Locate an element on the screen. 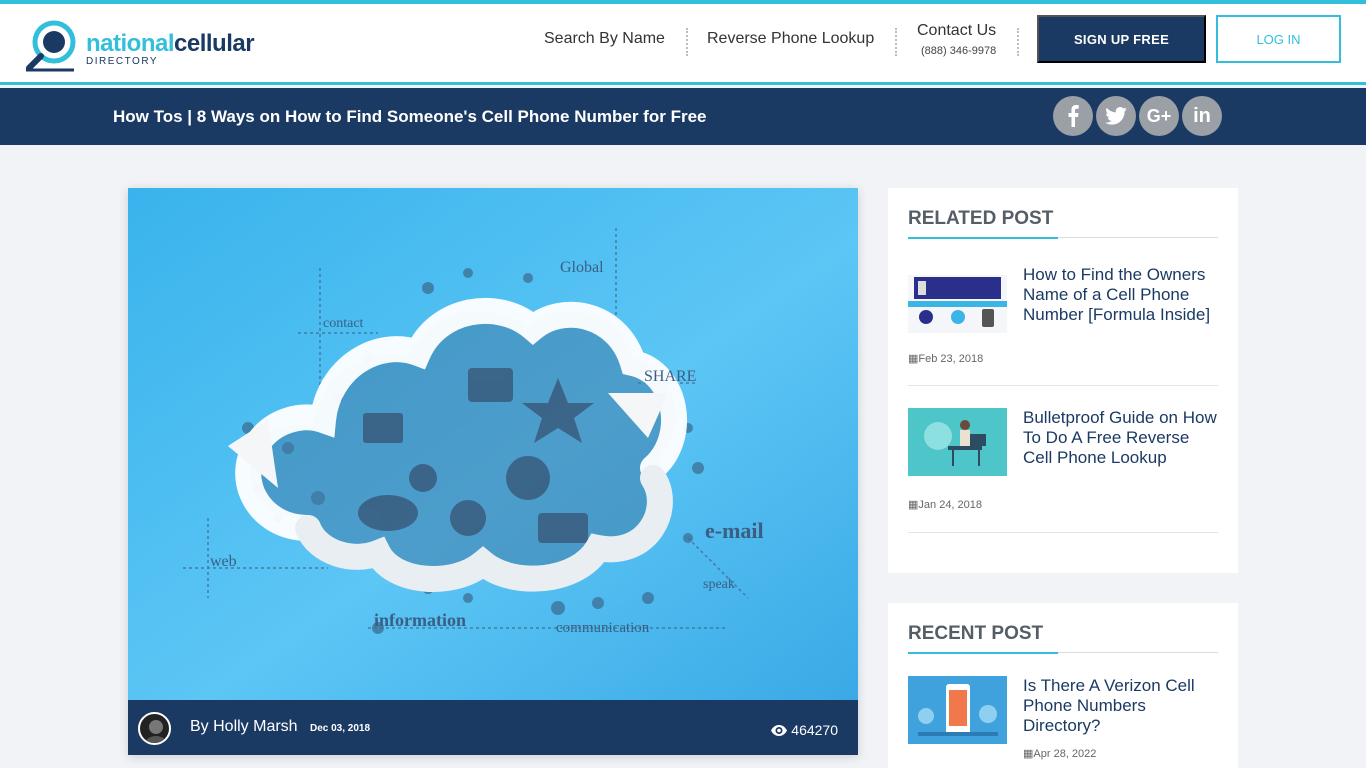  view-count-value: 464270 is located at coordinates (814, 730).